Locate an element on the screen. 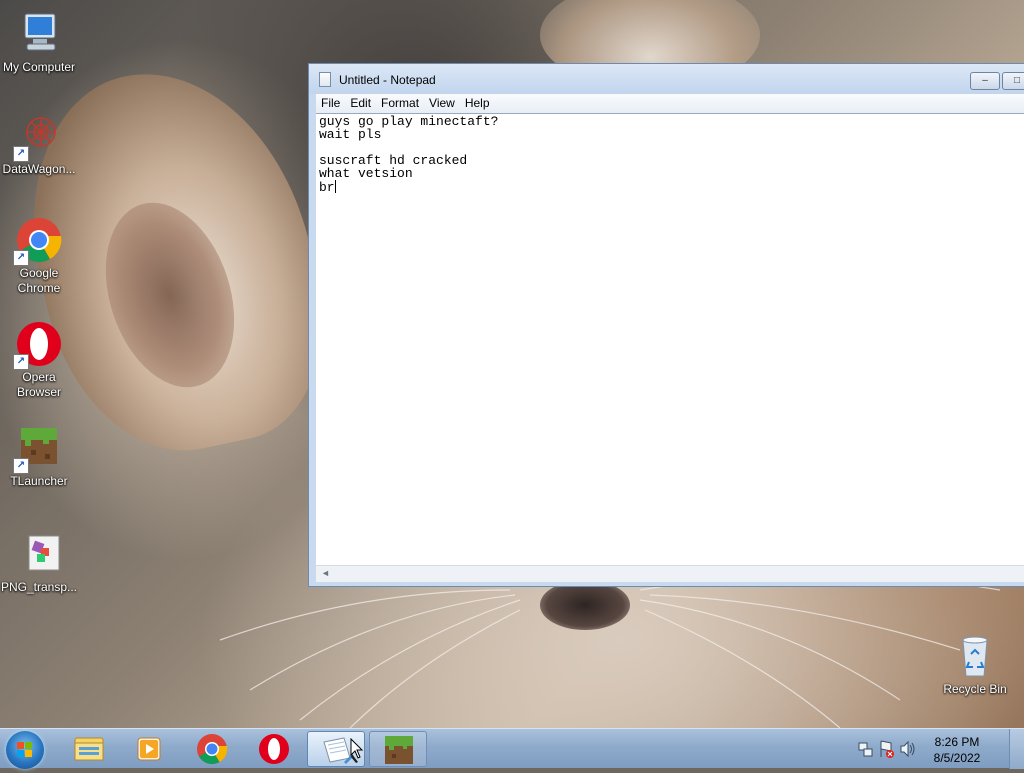  taskbar-opera-button is located at coordinates (274, 749).